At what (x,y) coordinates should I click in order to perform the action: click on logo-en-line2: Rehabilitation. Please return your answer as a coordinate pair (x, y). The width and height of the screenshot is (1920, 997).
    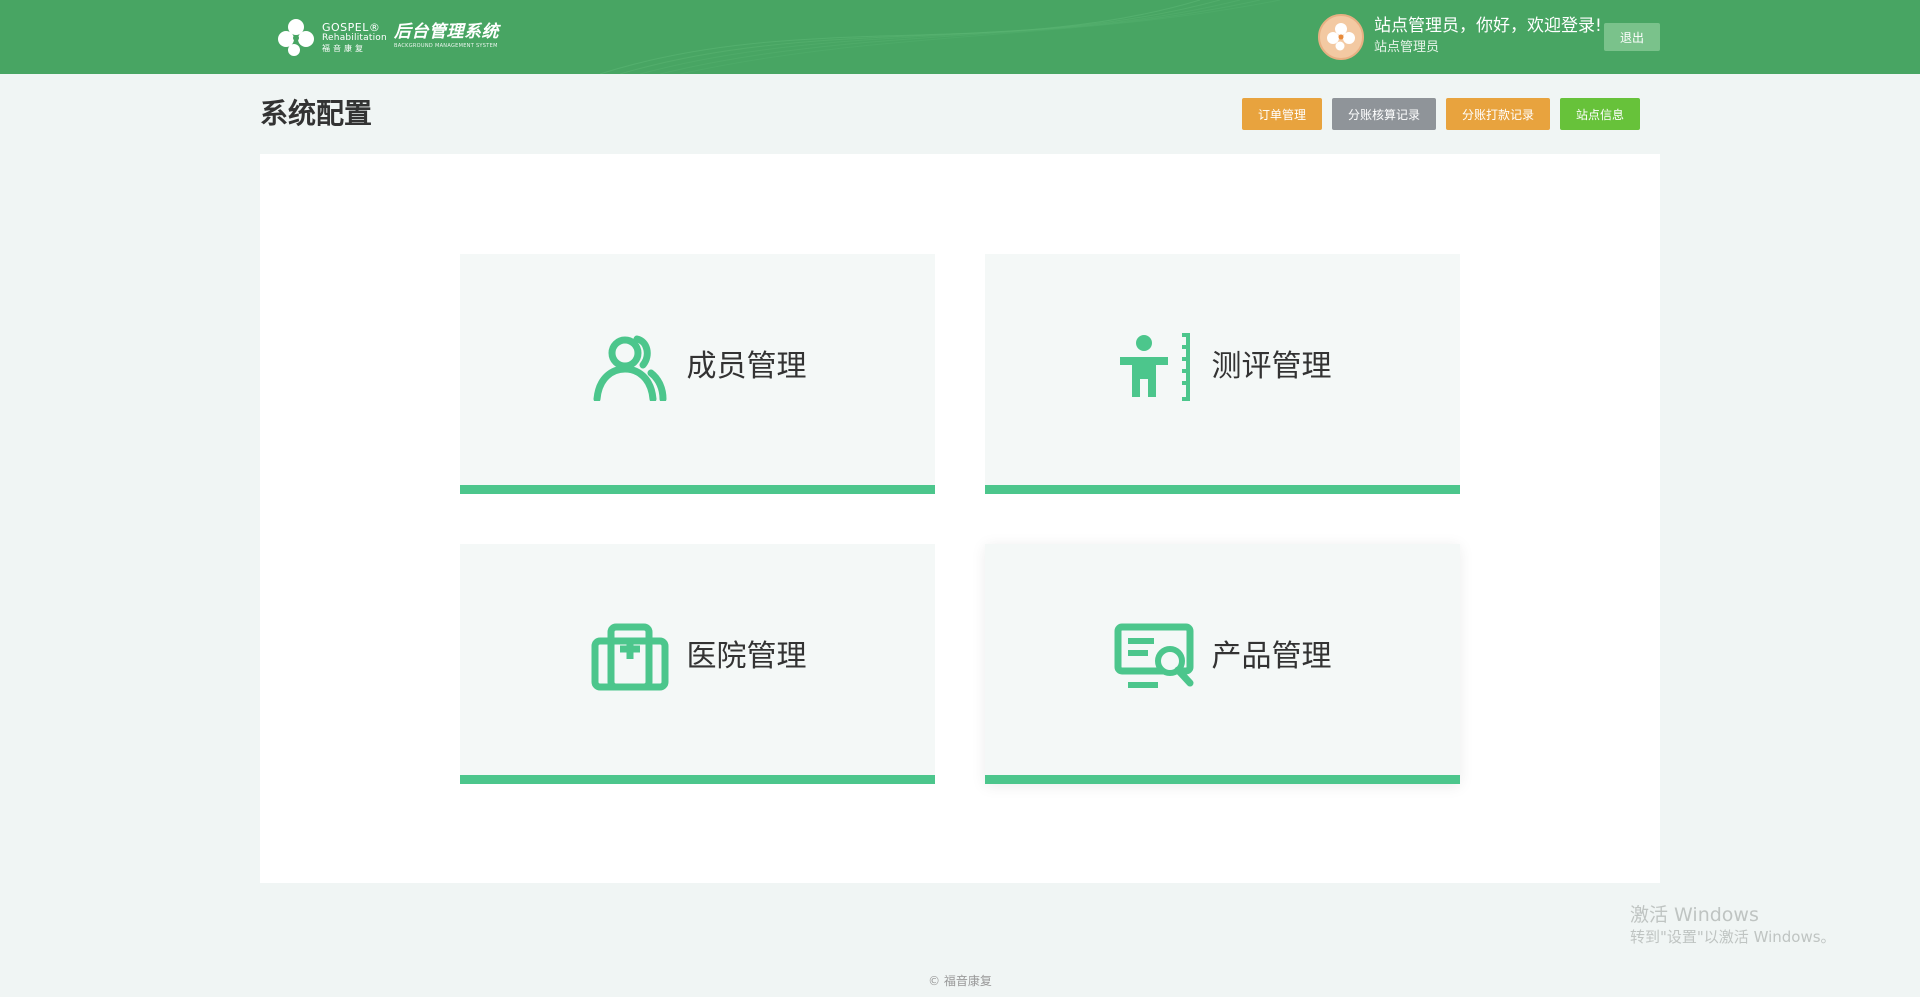
    Looking at the image, I should click on (354, 37).